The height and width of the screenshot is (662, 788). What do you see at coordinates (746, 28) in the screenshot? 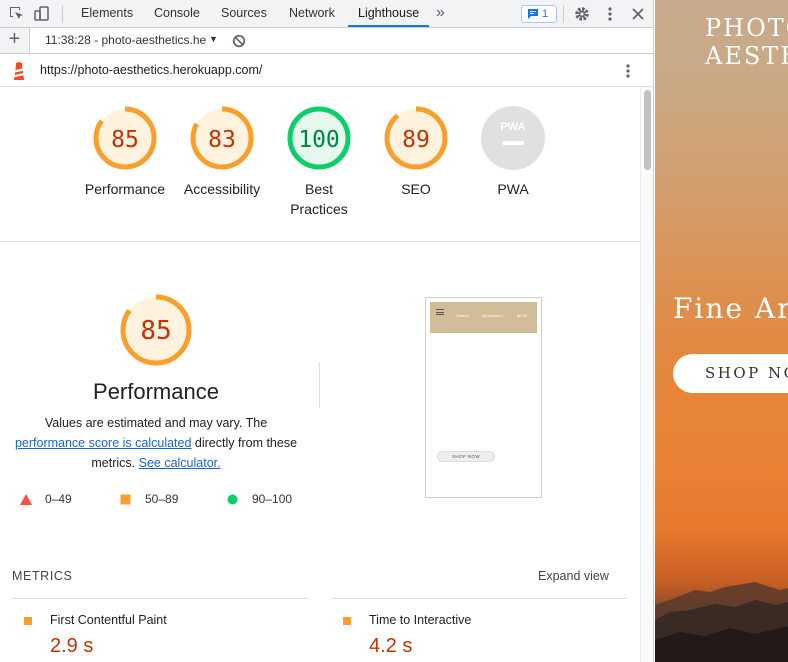
I see `brand-line: PHOTO` at bounding box center [746, 28].